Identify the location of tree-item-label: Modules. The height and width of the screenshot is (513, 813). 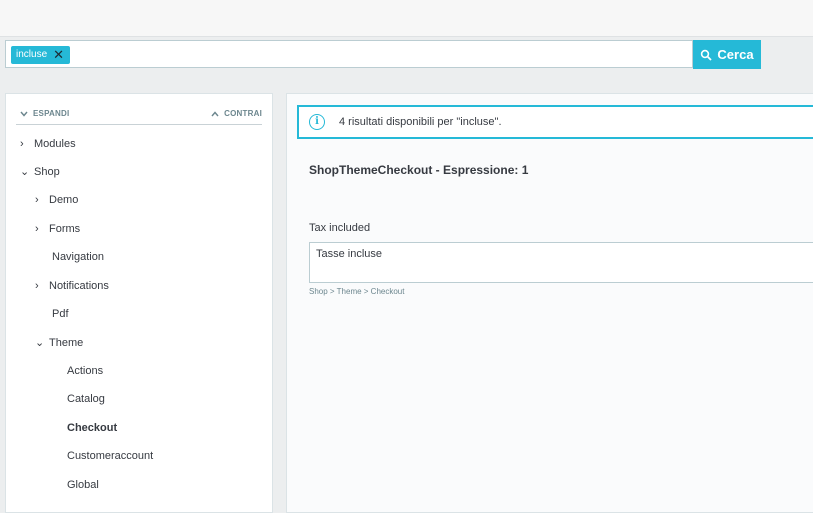
(55, 144).